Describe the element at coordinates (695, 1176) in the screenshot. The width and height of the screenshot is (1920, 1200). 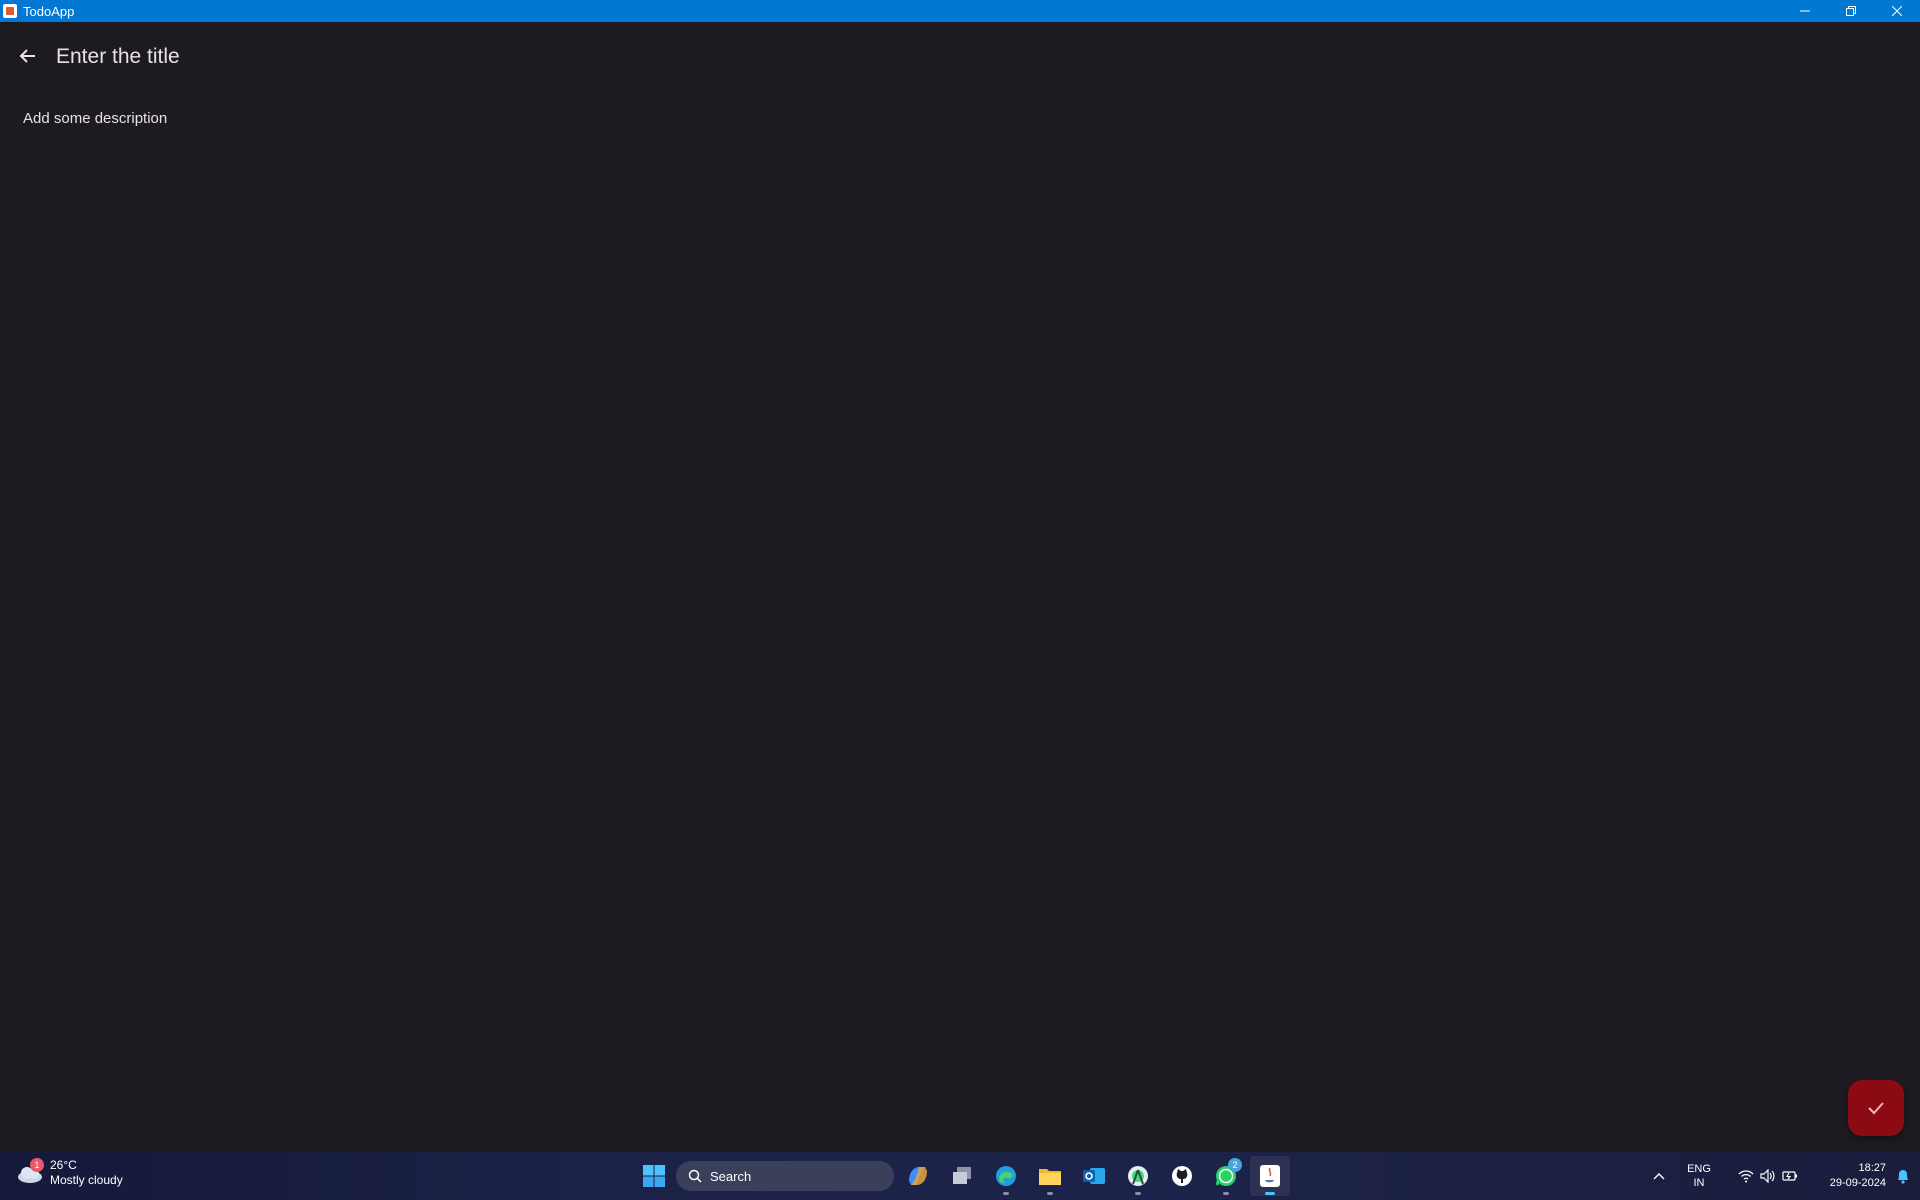
I see `search-icon` at that location.